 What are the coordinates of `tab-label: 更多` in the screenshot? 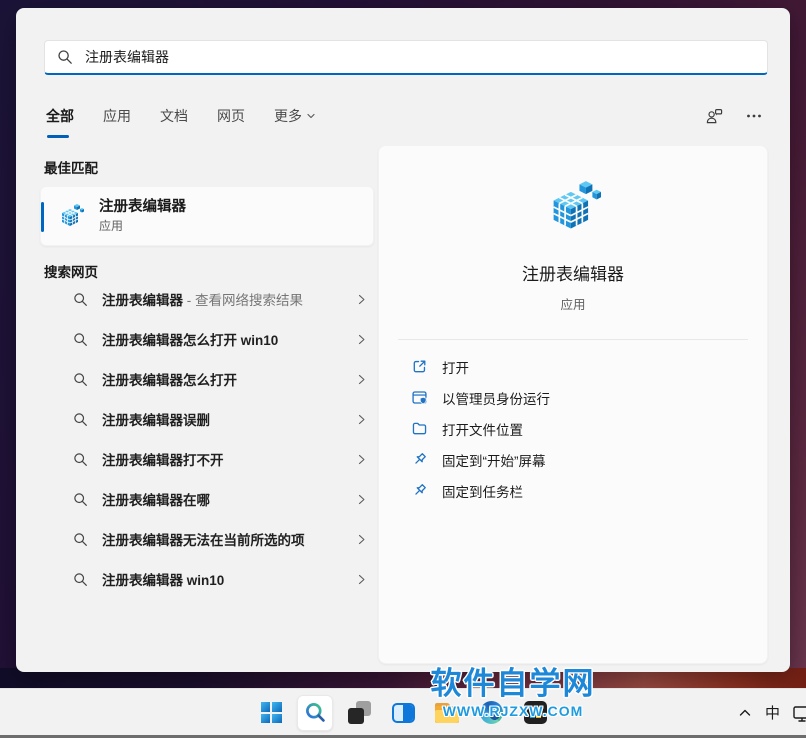 It's located at (288, 116).